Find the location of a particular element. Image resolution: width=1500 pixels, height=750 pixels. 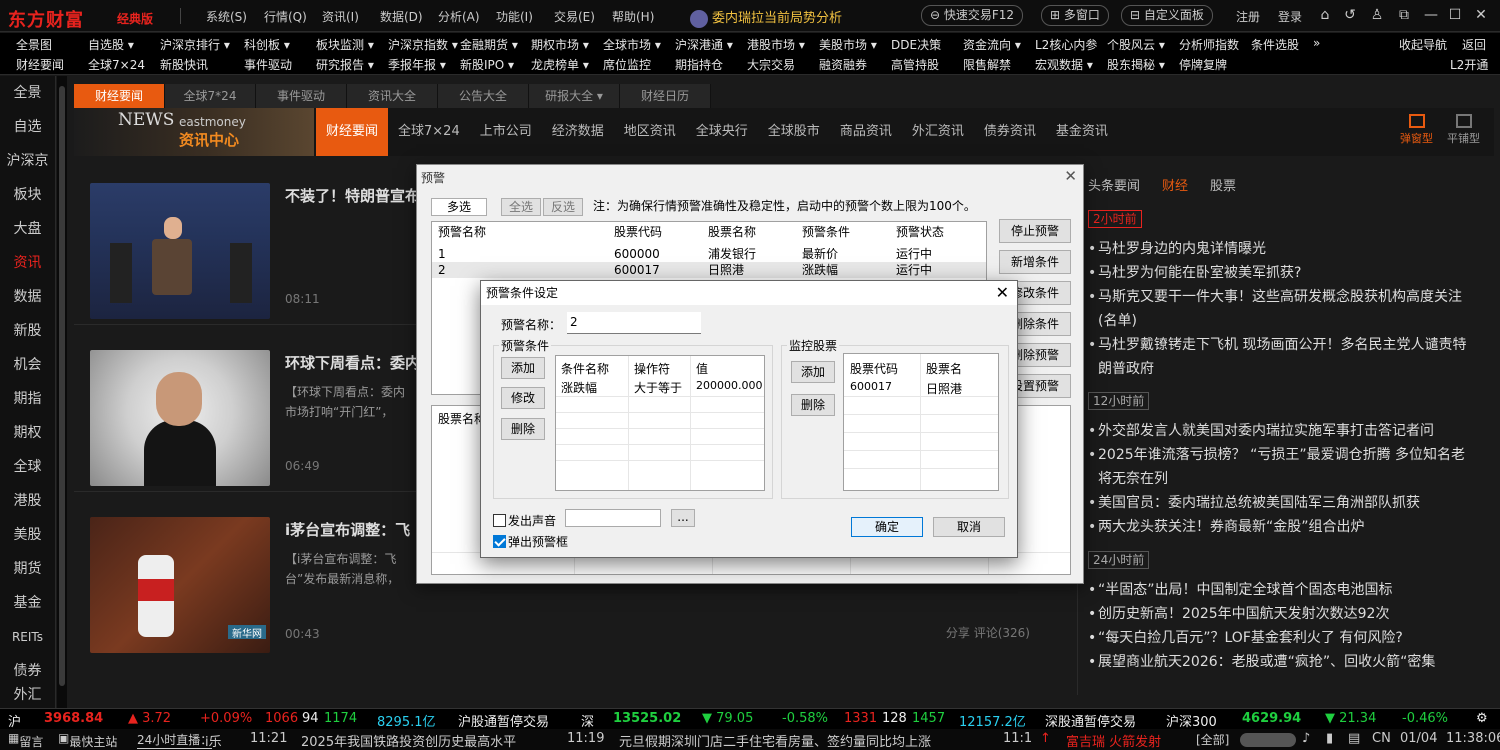

sound-checkbox: 发出声音 is located at coordinates (524, 520).